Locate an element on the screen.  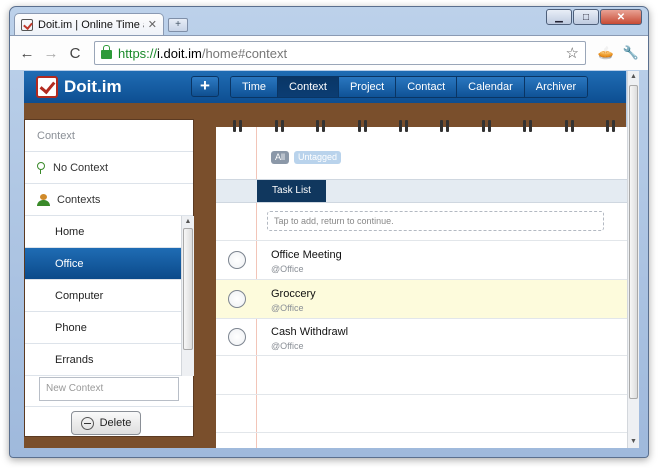
task-row: Office Meeting @Office is located at coordinates (421, 260).